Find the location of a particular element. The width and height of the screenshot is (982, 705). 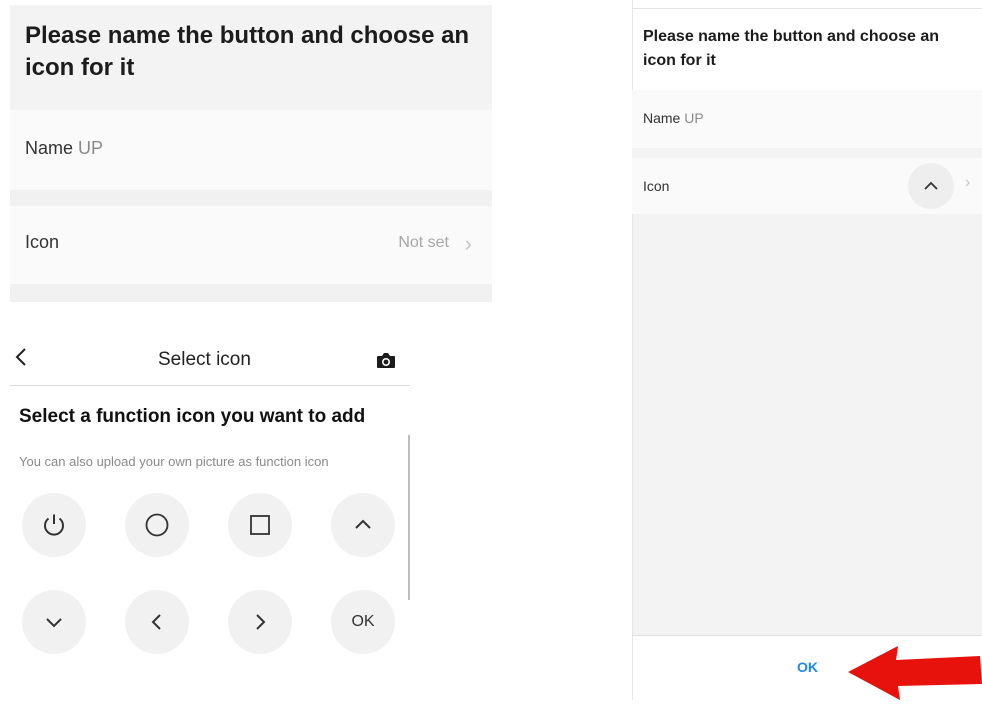

icon-option-down is located at coordinates (54, 622).